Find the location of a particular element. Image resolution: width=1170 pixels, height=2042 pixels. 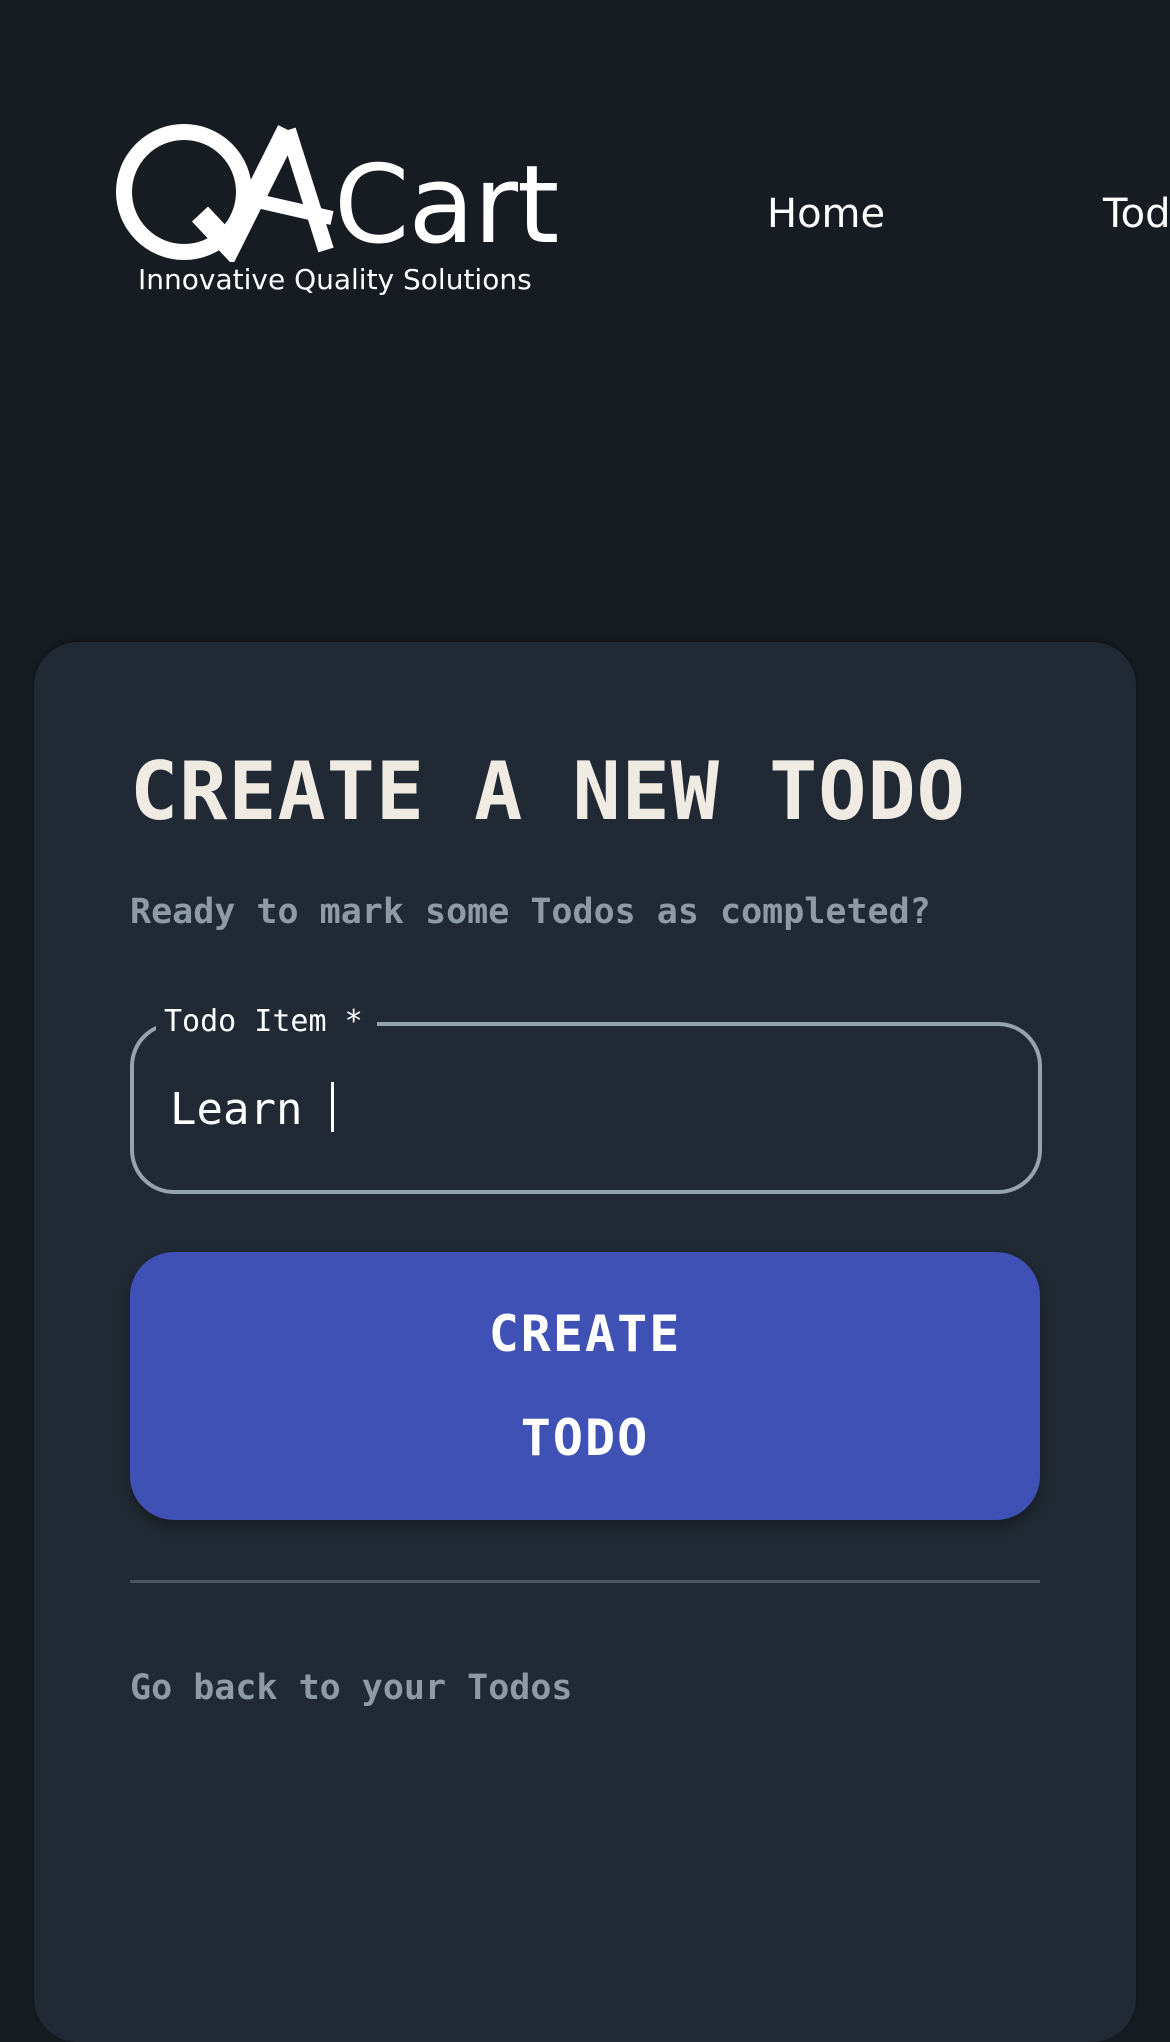

create-todo-button: CREATE TODO is located at coordinates (585, 1386).